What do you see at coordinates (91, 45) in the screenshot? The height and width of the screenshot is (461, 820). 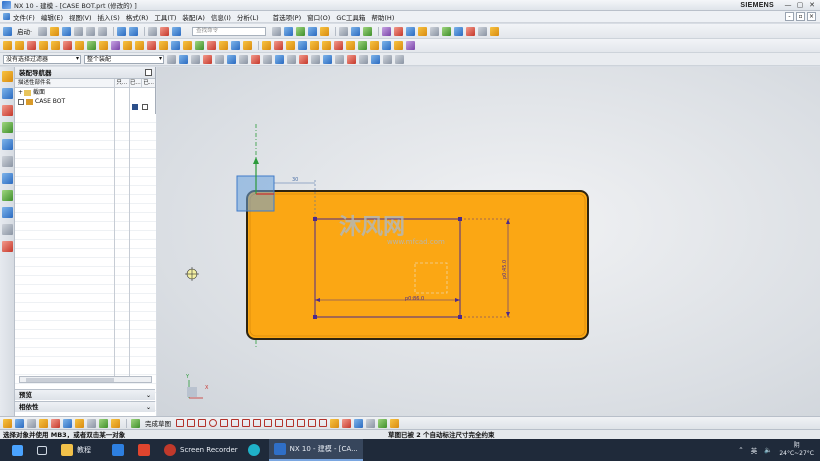 I see `slot-icon` at bounding box center [91, 45].